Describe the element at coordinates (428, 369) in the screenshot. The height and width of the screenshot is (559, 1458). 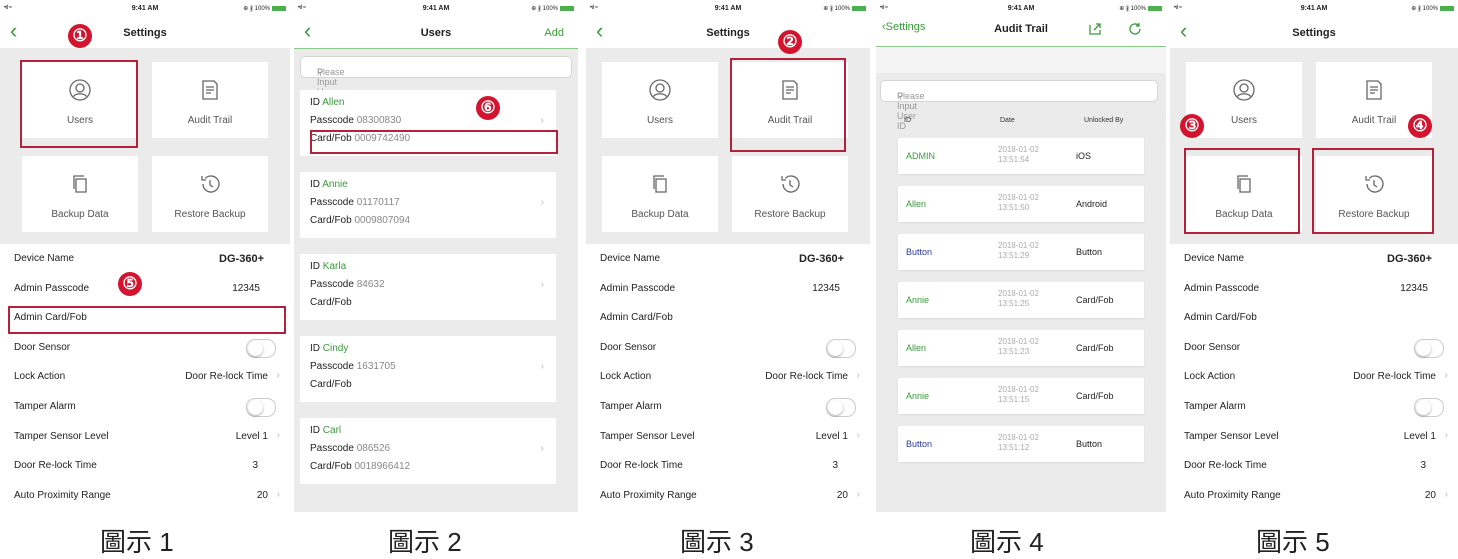
I see `user-card: ID Cindy Passcode 1631705 Card/Fob ›` at that location.